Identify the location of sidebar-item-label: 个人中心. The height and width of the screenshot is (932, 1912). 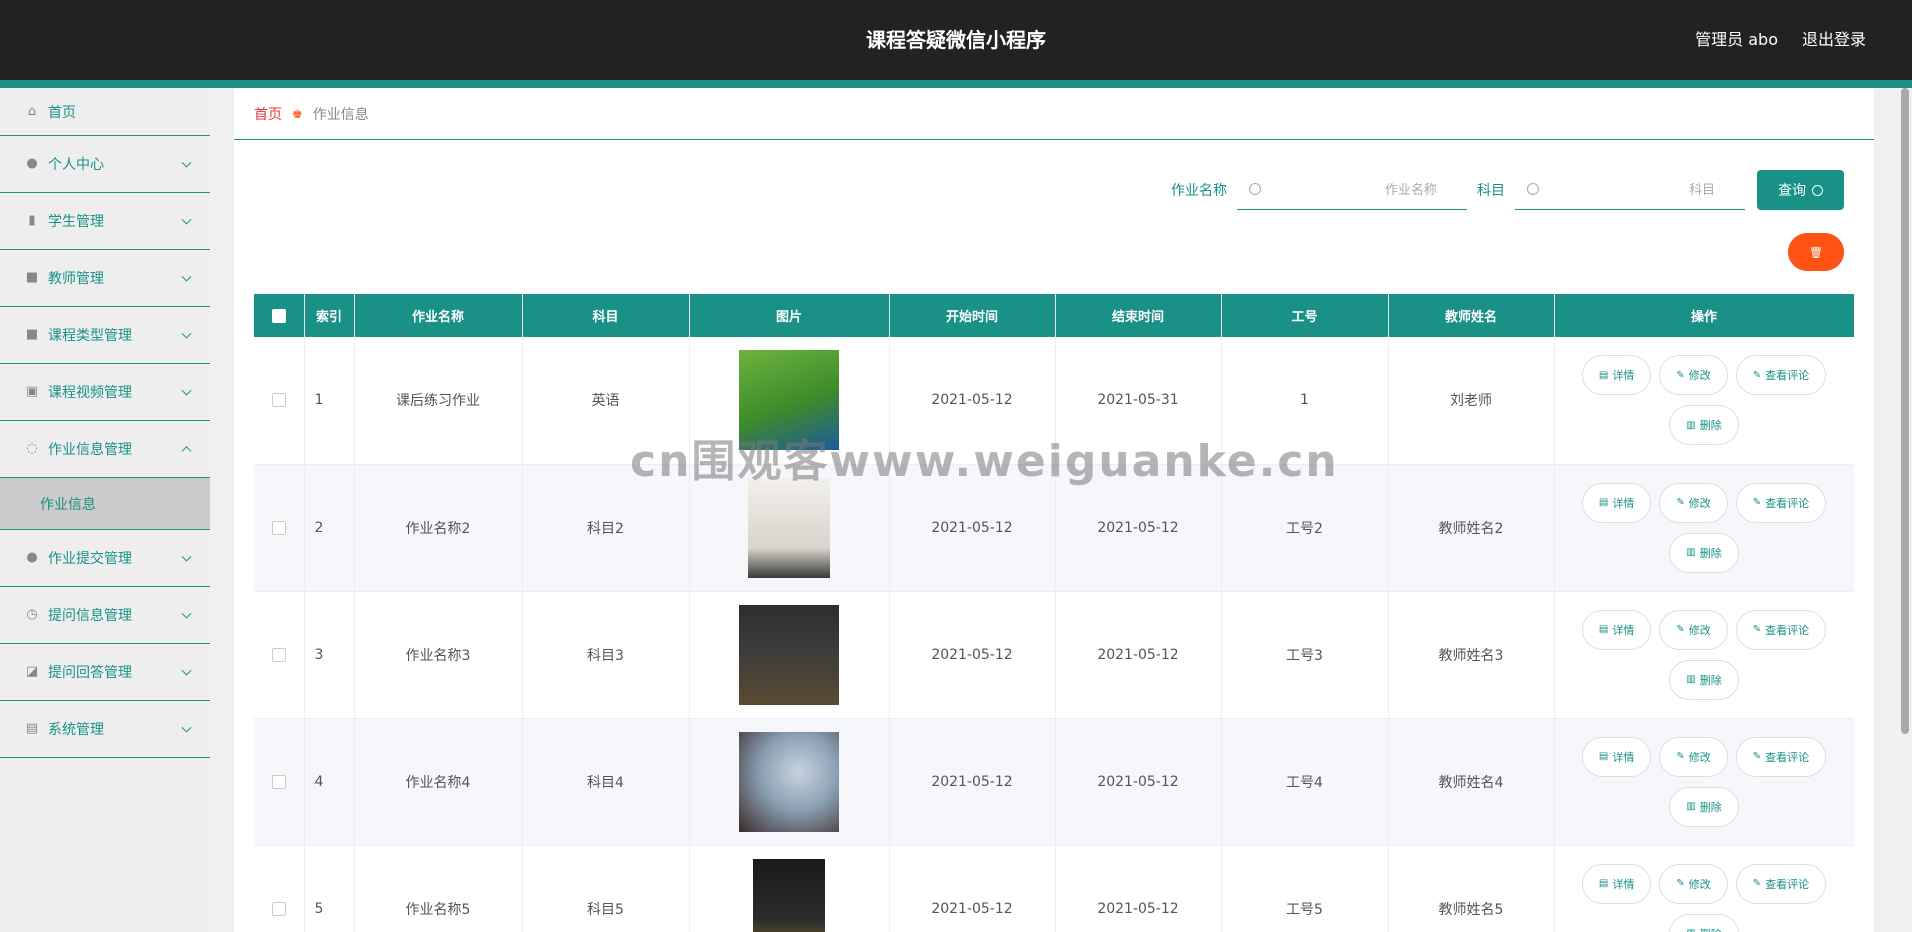
(76, 165).